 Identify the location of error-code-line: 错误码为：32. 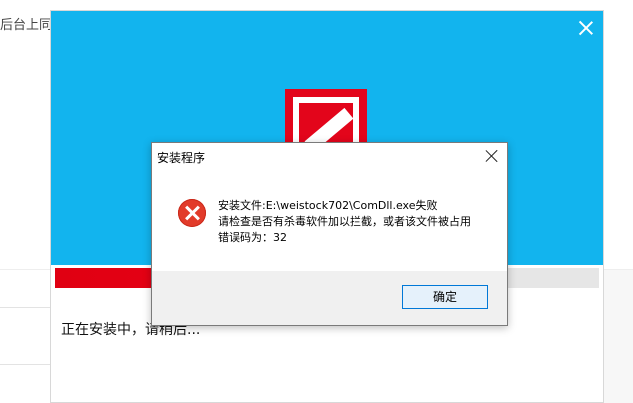
(252, 237).